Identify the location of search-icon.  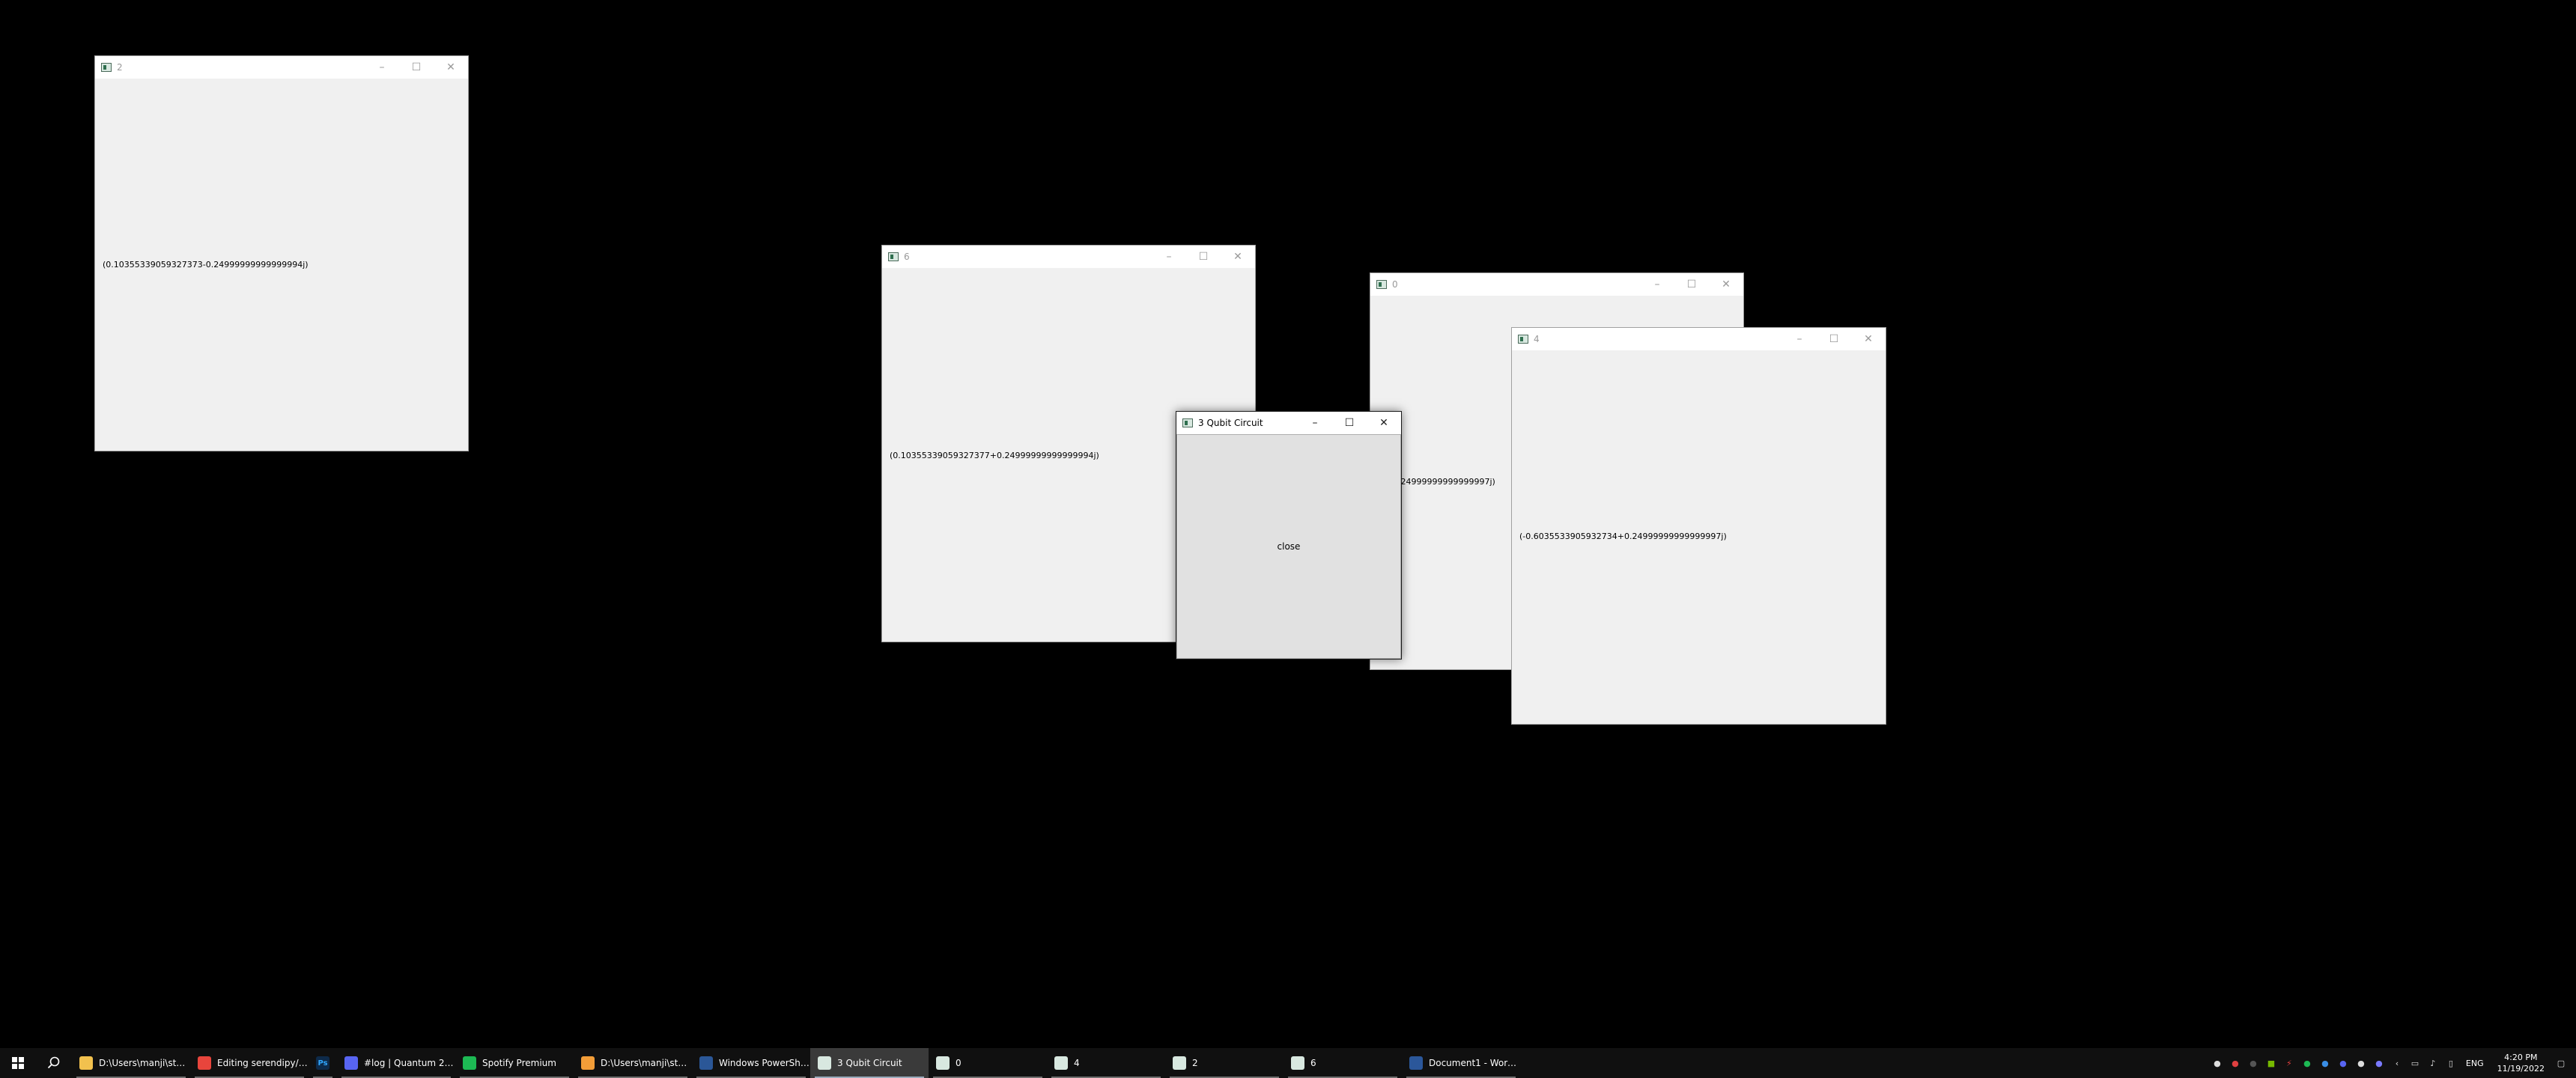
(53, 1062).